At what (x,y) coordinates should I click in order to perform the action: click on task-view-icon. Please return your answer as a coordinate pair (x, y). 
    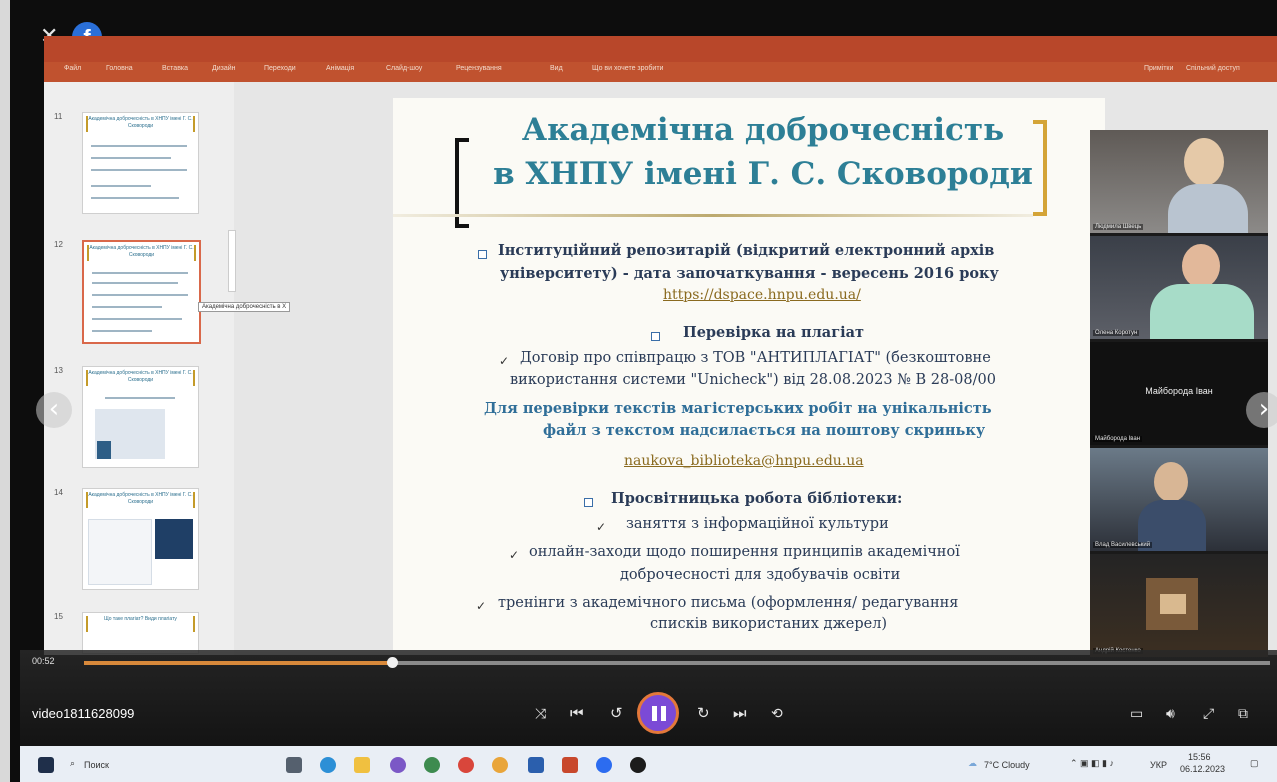
    Looking at the image, I should click on (294, 765).